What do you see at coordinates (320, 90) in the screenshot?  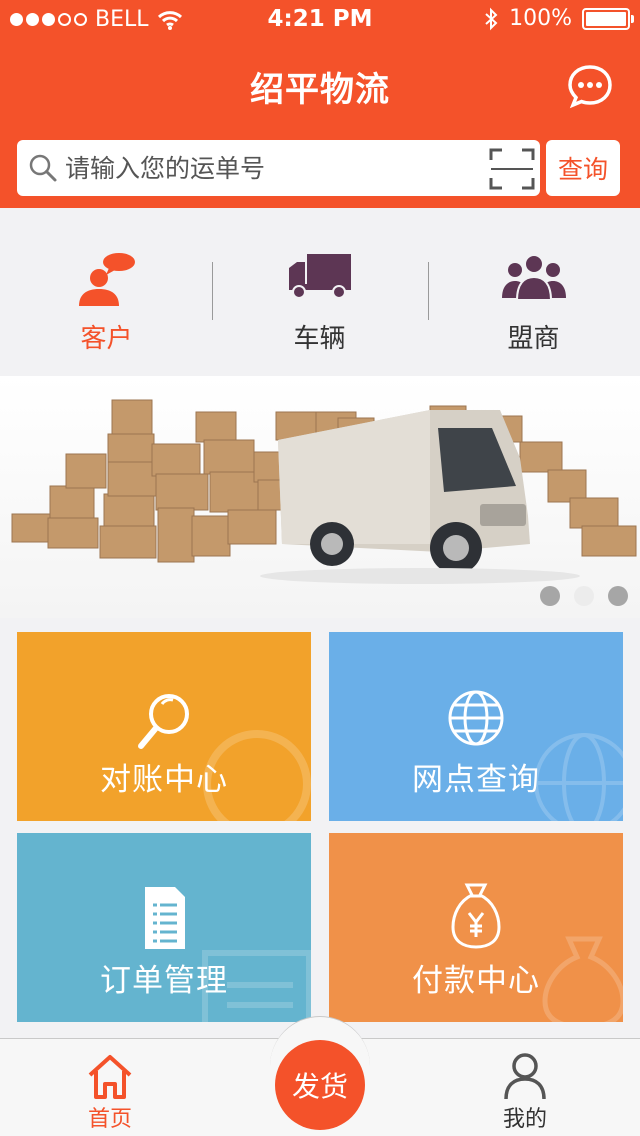 I see `app-title: 绍平物流` at bounding box center [320, 90].